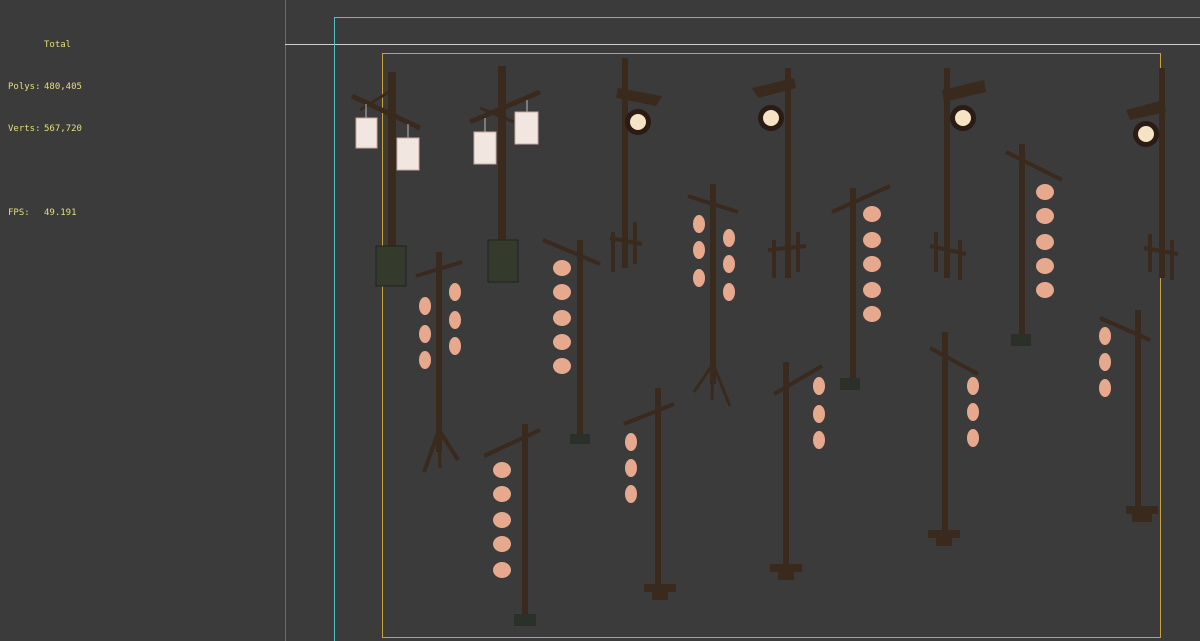  What do you see at coordinates (63, 87) in the screenshot?
I see `polys-value: 480,405` at bounding box center [63, 87].